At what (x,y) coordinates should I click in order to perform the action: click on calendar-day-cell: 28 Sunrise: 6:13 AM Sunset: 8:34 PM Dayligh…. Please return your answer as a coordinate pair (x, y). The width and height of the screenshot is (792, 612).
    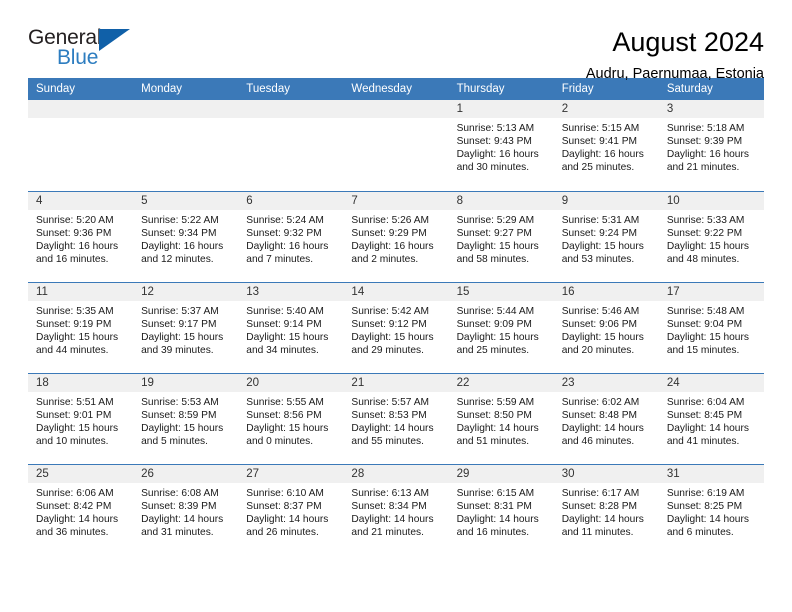
    Looking at the image, I should click on (396, 509).